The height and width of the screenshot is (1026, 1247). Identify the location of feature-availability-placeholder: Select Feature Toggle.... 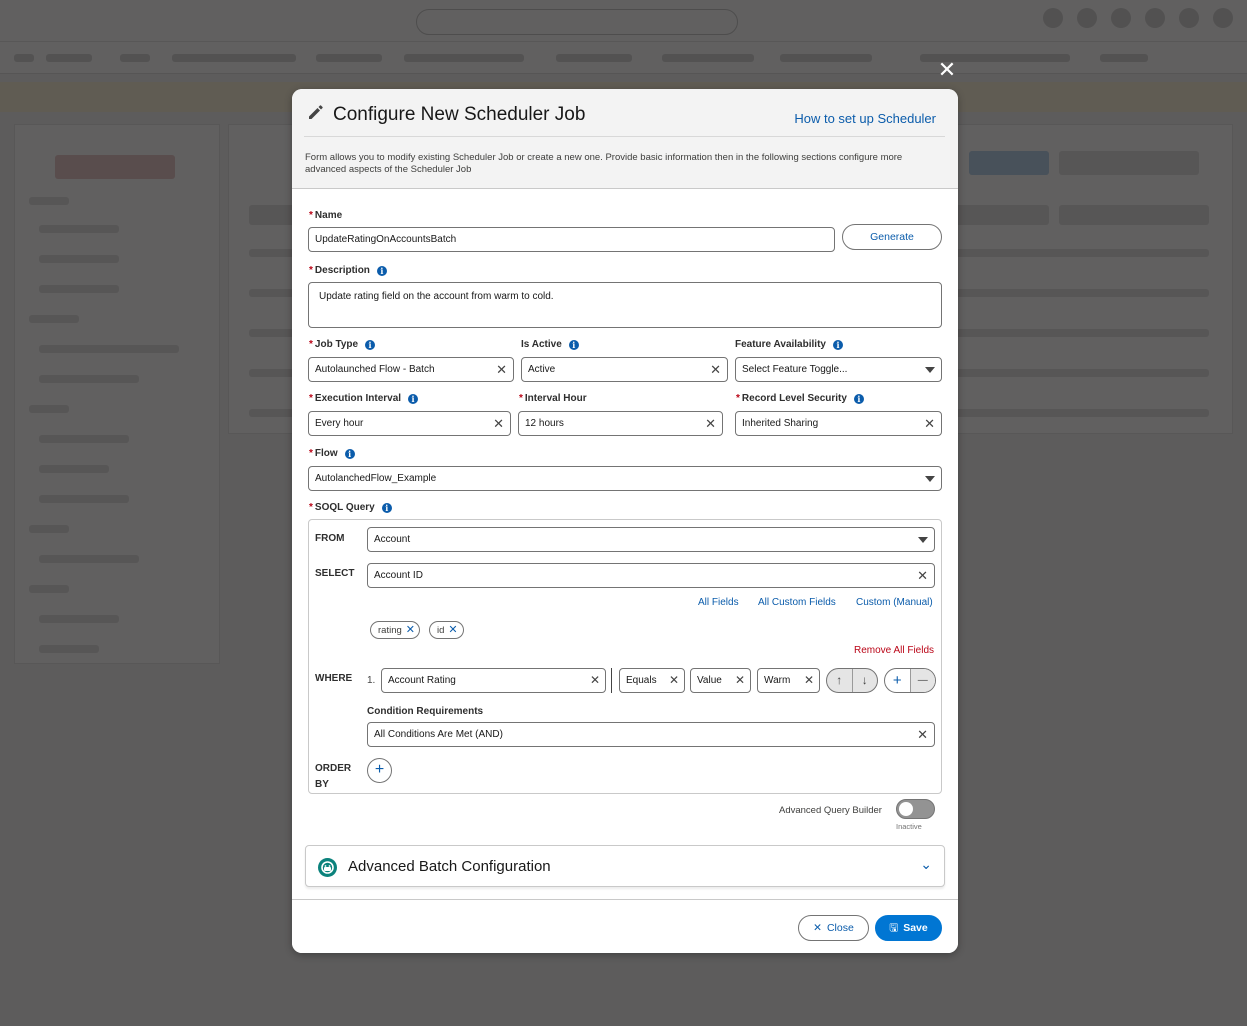
(795, 369).